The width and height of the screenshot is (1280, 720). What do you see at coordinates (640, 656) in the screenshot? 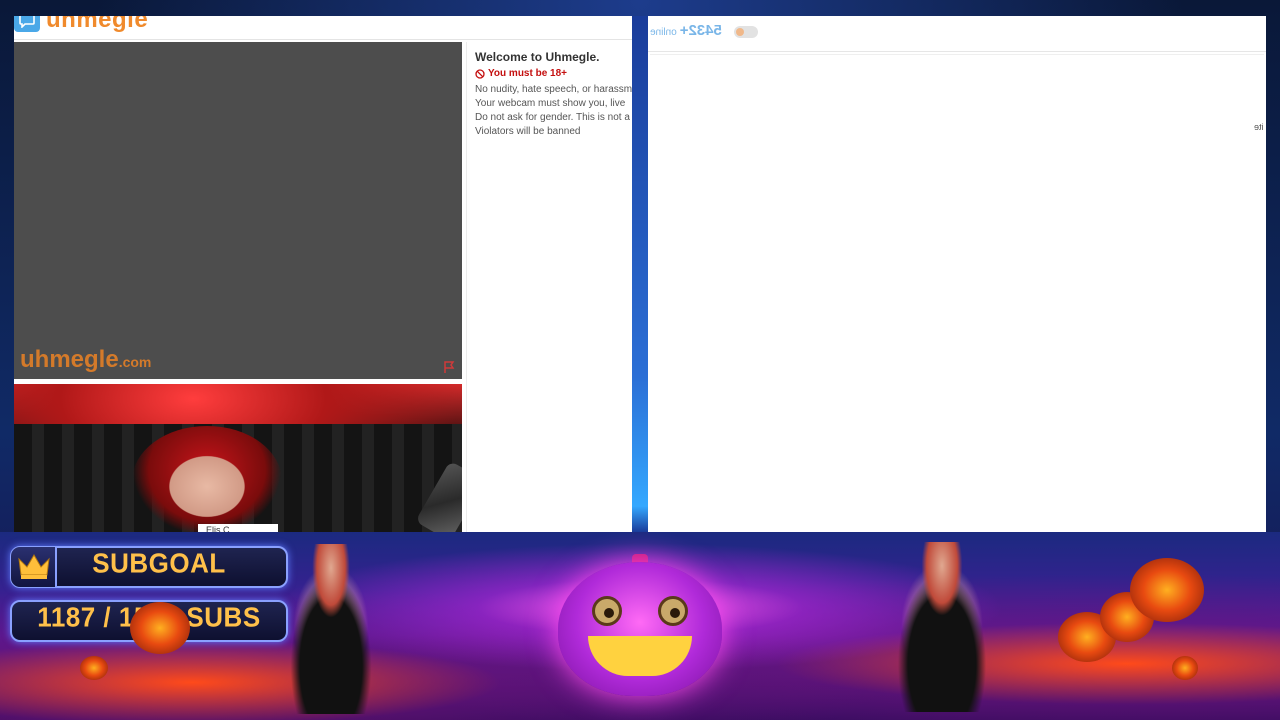
I see `pumpkin-mouth` at bounding box center [640, 656].